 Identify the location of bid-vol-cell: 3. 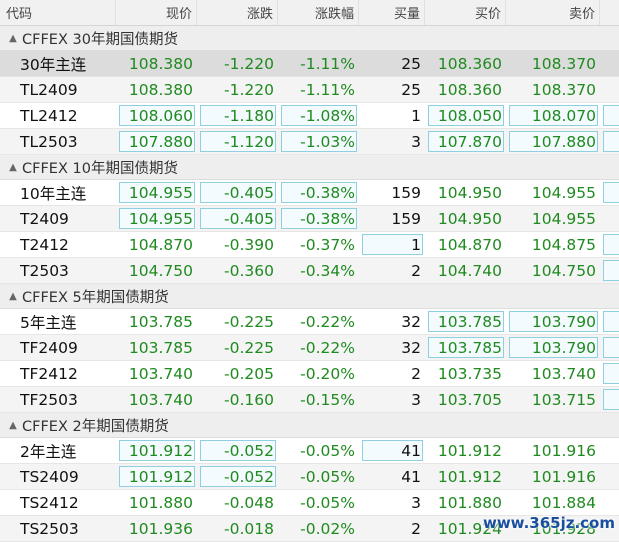
(416, 399).